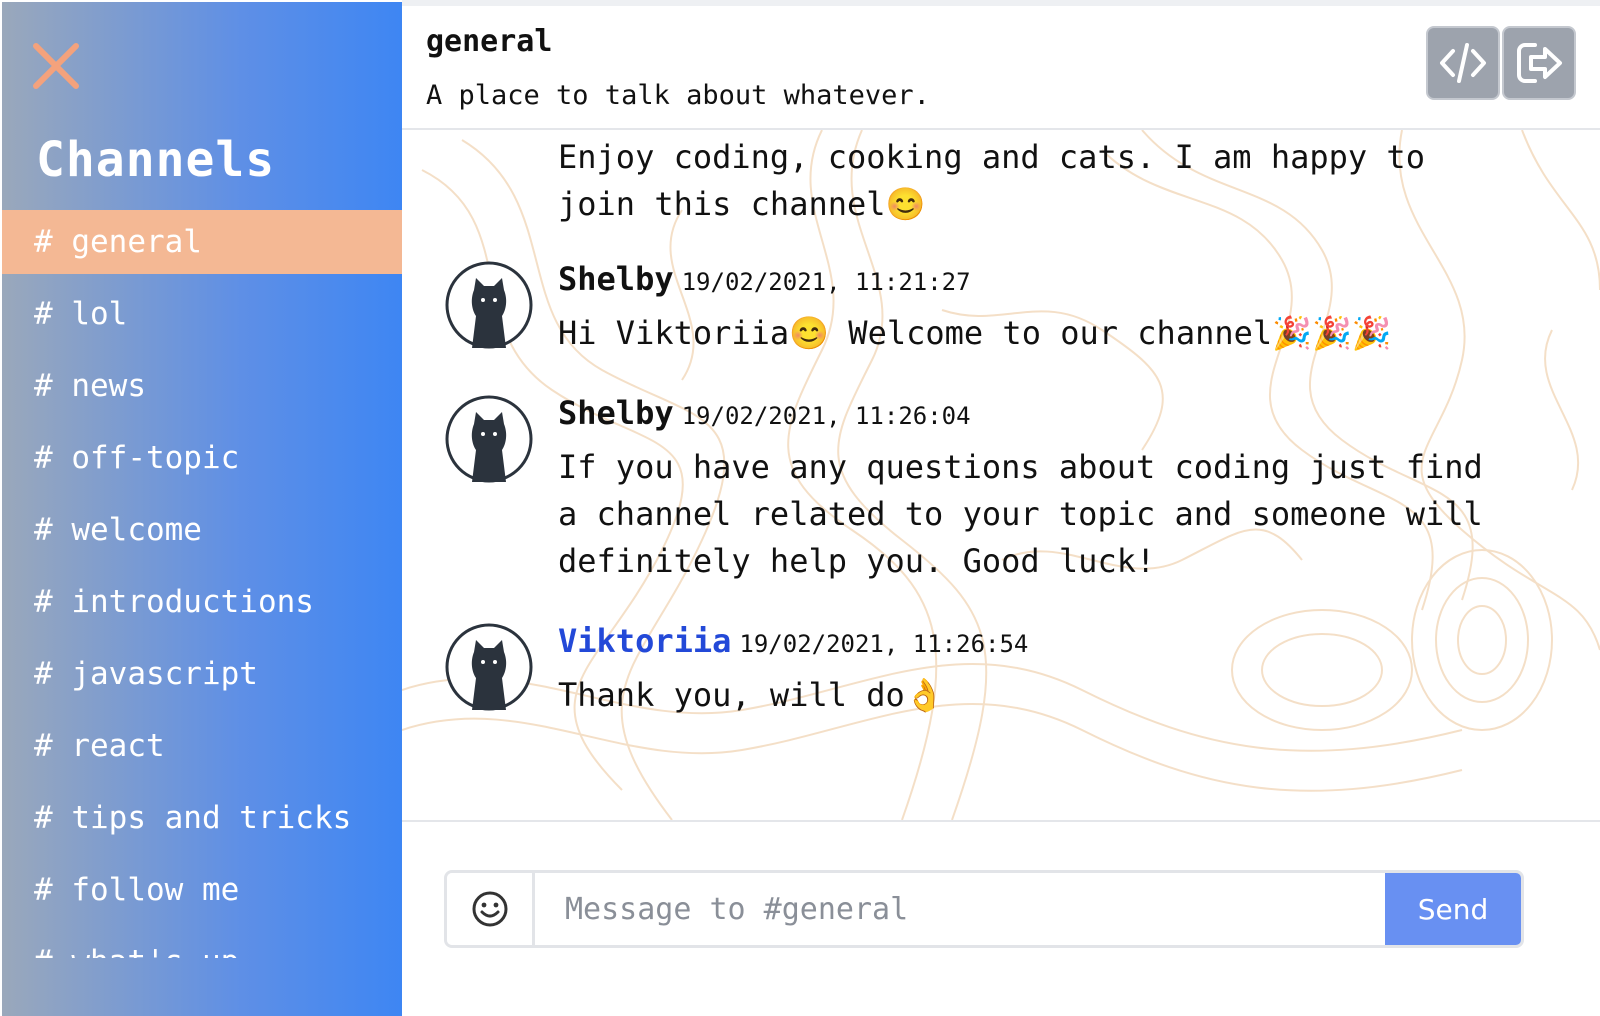  What do you see at coordinates (56, 66) in the screenshot?
I see `close-icon` at bounding box center [56, 66].